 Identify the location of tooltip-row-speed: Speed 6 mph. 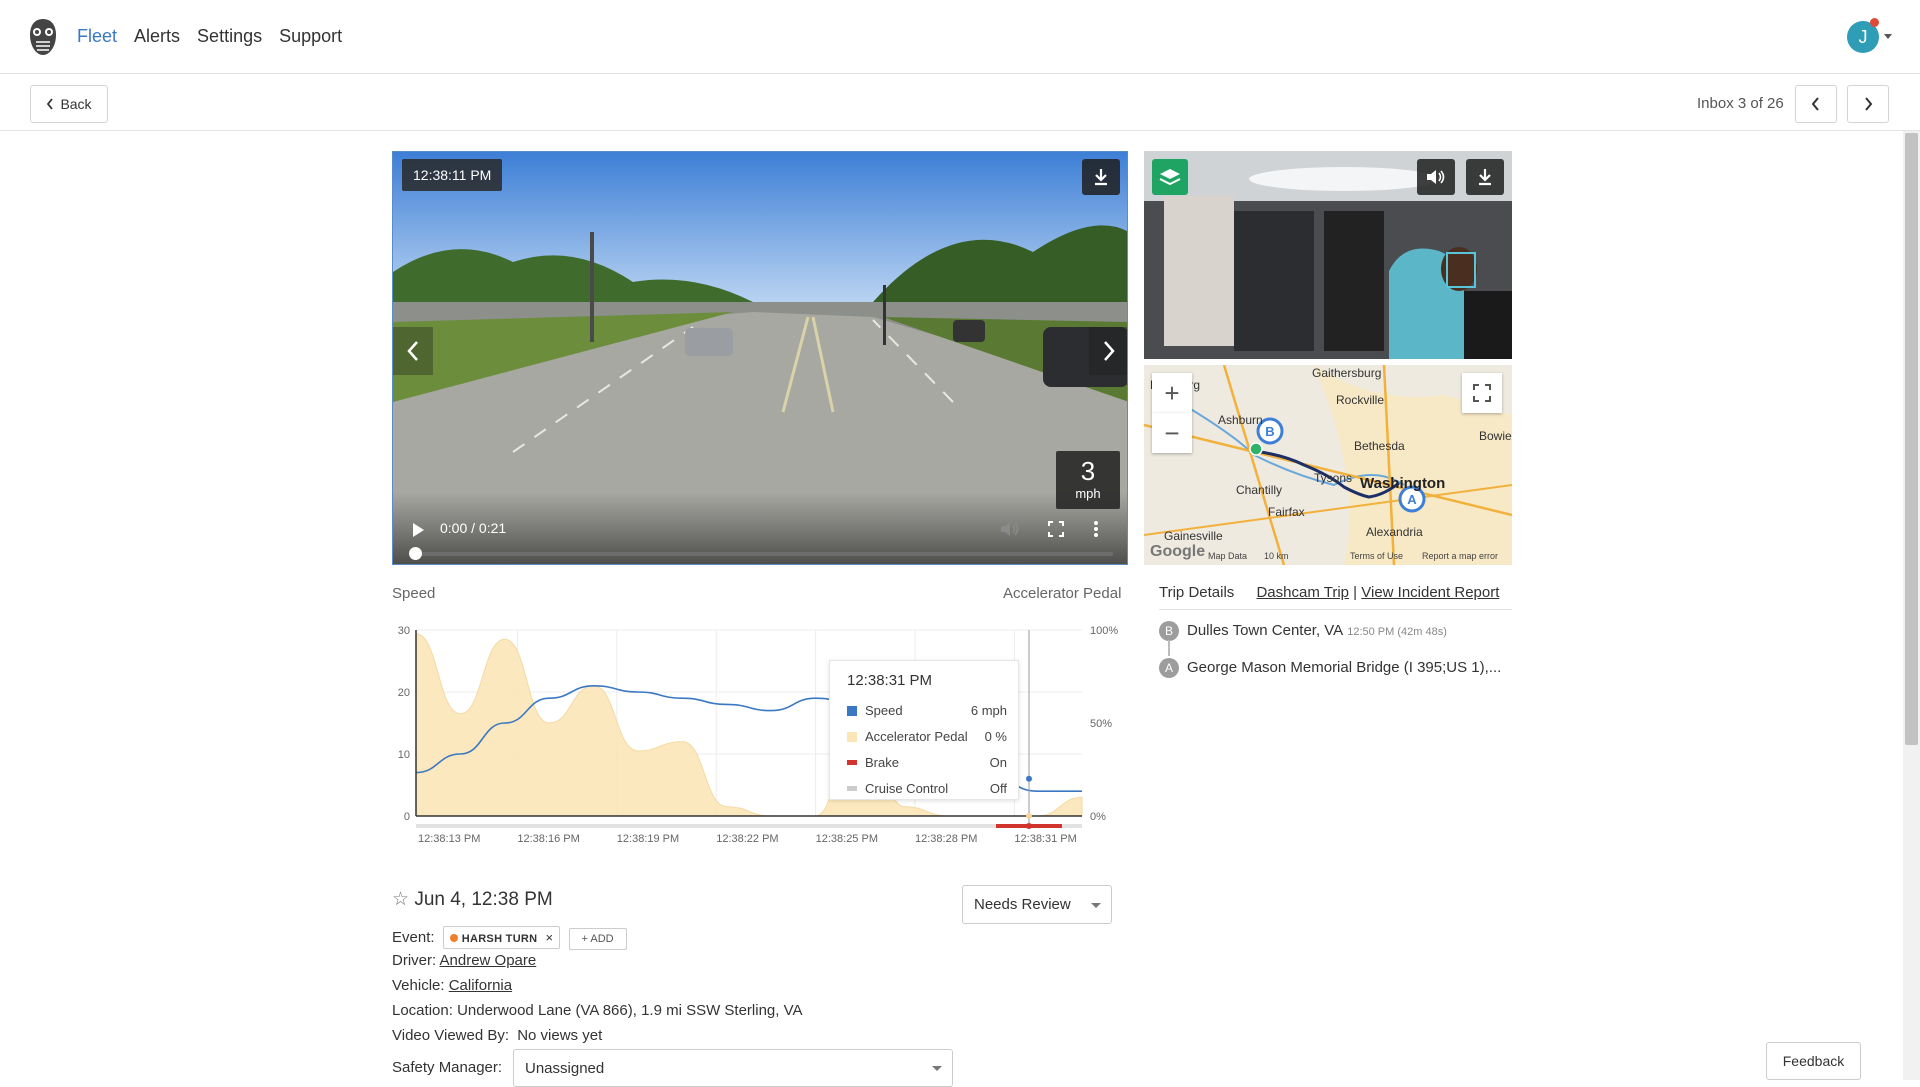
(927, 710).